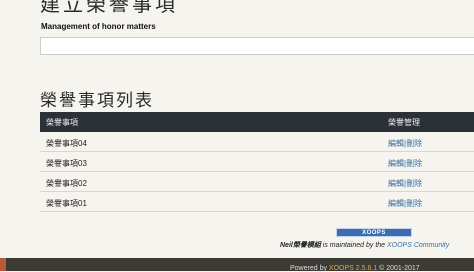 The width and height of the screenshot is (474, 272). What do you see at coordinates (257, 142) in the screenshot?
I see `table-row: 榮譽事項04 編輯|刪除` at bounding box center [257, 142].